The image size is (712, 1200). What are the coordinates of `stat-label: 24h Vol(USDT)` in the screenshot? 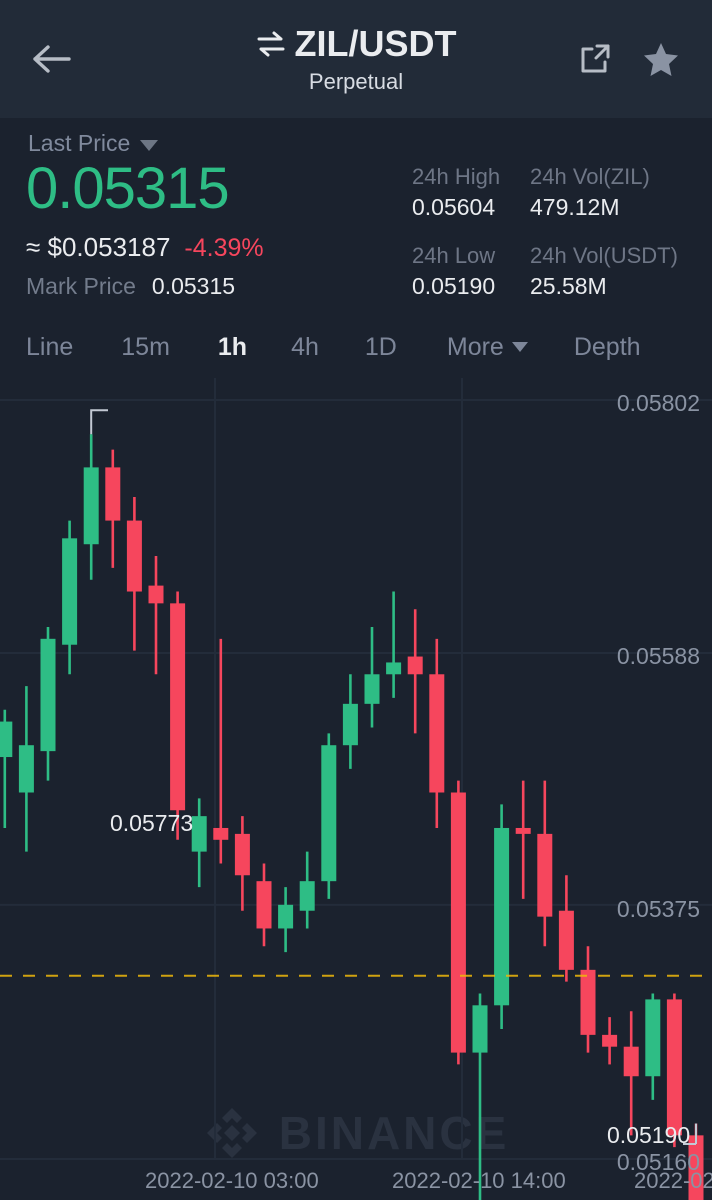 It's located at (604, 255).